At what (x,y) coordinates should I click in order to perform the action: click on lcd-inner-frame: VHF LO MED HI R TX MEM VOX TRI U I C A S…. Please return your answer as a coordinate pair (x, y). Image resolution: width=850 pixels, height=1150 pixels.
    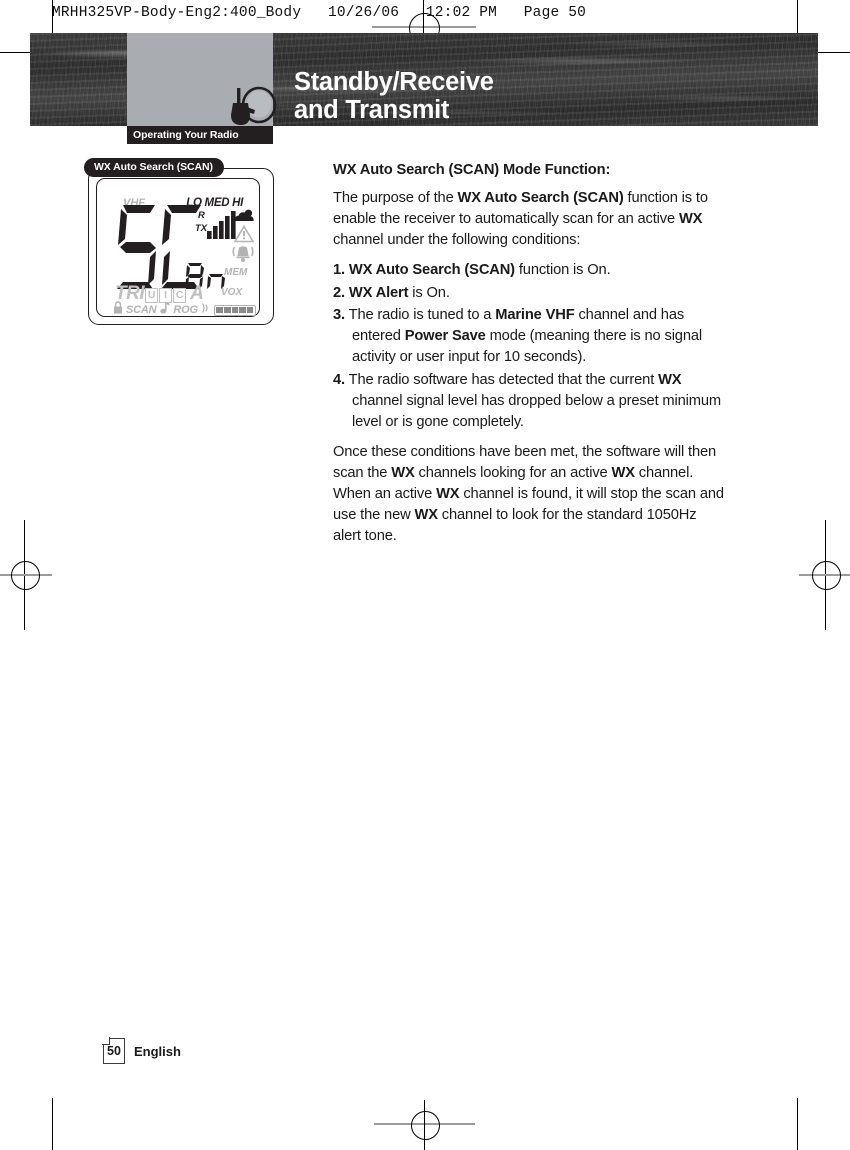
    Looking at the image, I should click on (178, 247).